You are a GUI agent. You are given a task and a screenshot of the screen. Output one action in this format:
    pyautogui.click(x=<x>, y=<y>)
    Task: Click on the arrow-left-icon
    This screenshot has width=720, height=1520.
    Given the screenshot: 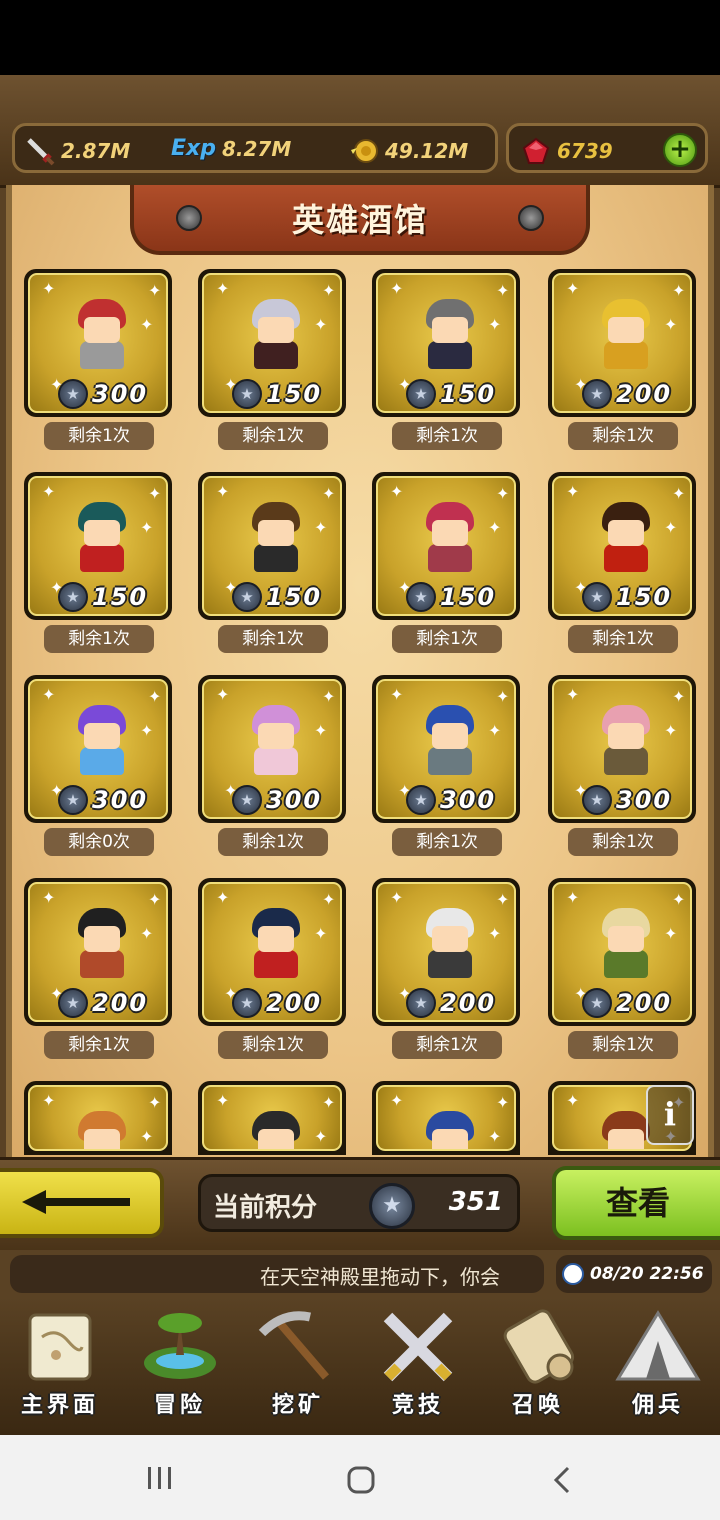 What is the action you would take?
    pyautogui.click(x=76, y=1202)
    